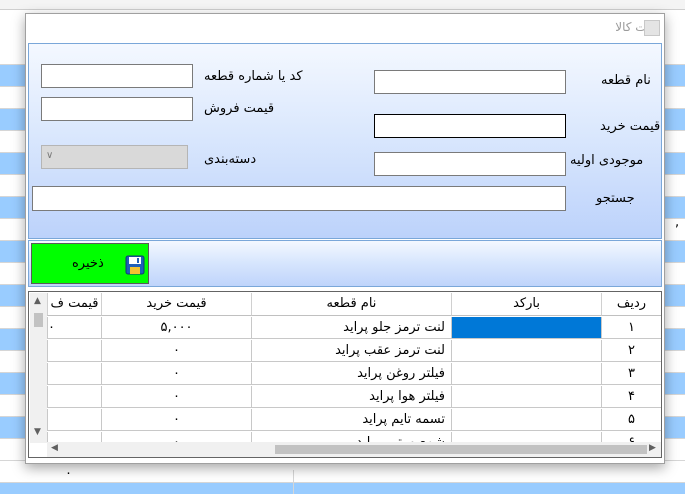  What do you see at coordinates (135, 265) in the screenshot?
I see `floppy-disk-icon` at bounding box center [135, 265].